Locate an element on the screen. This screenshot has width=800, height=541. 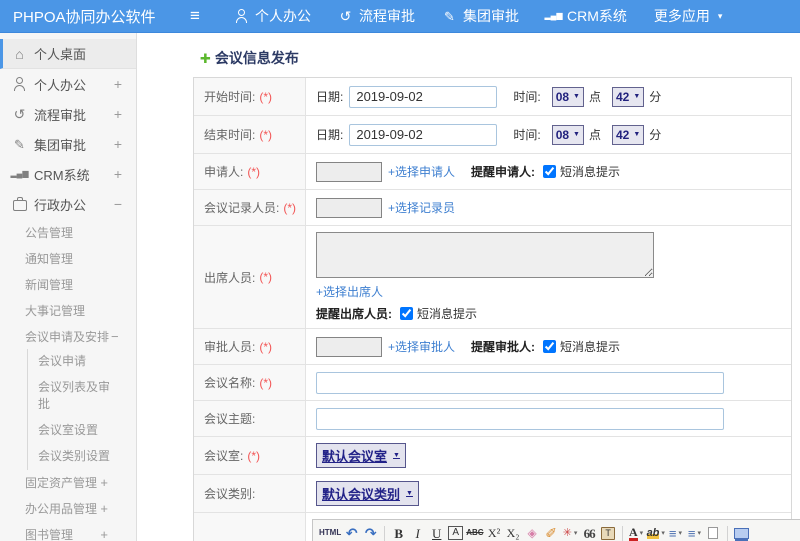
end-date-input is located at coordinates (423, 134).